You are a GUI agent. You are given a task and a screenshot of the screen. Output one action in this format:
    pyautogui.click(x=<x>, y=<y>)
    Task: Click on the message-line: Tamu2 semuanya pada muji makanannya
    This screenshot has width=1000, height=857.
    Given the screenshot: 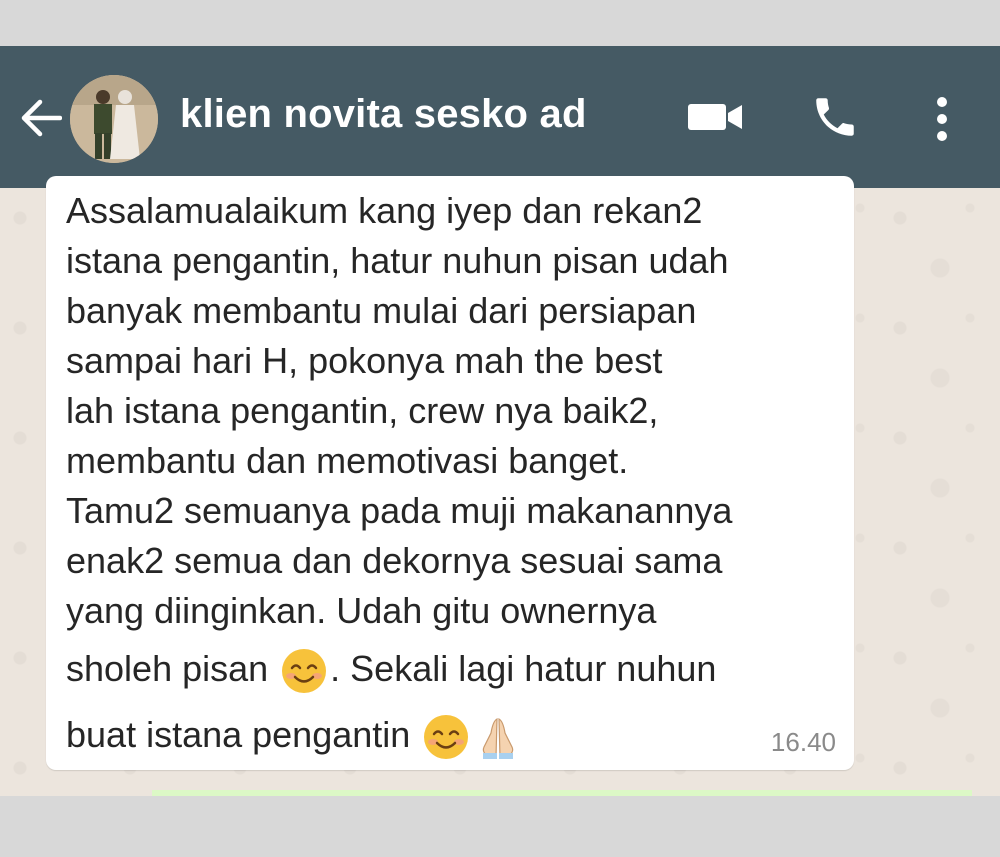 What is the action you would take?
    pyautogui.click(x=399, y=510)
    